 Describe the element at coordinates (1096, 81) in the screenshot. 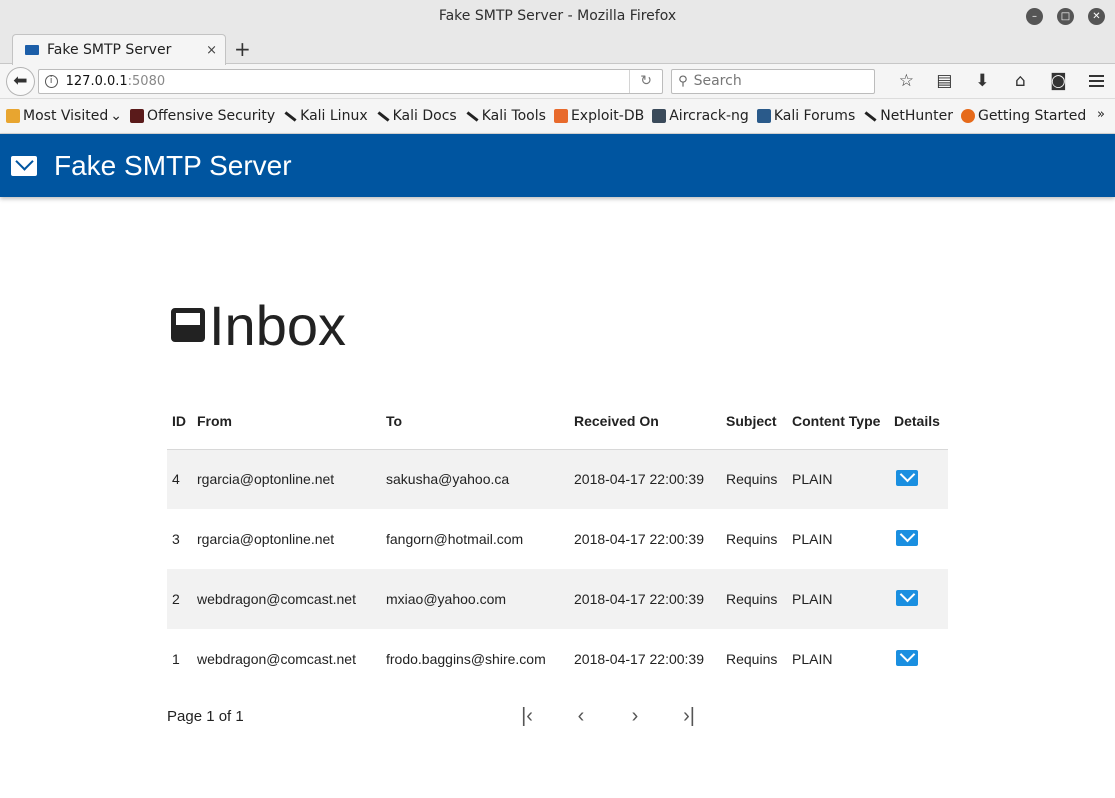

I see `hamburger-menu-icon` at that location.